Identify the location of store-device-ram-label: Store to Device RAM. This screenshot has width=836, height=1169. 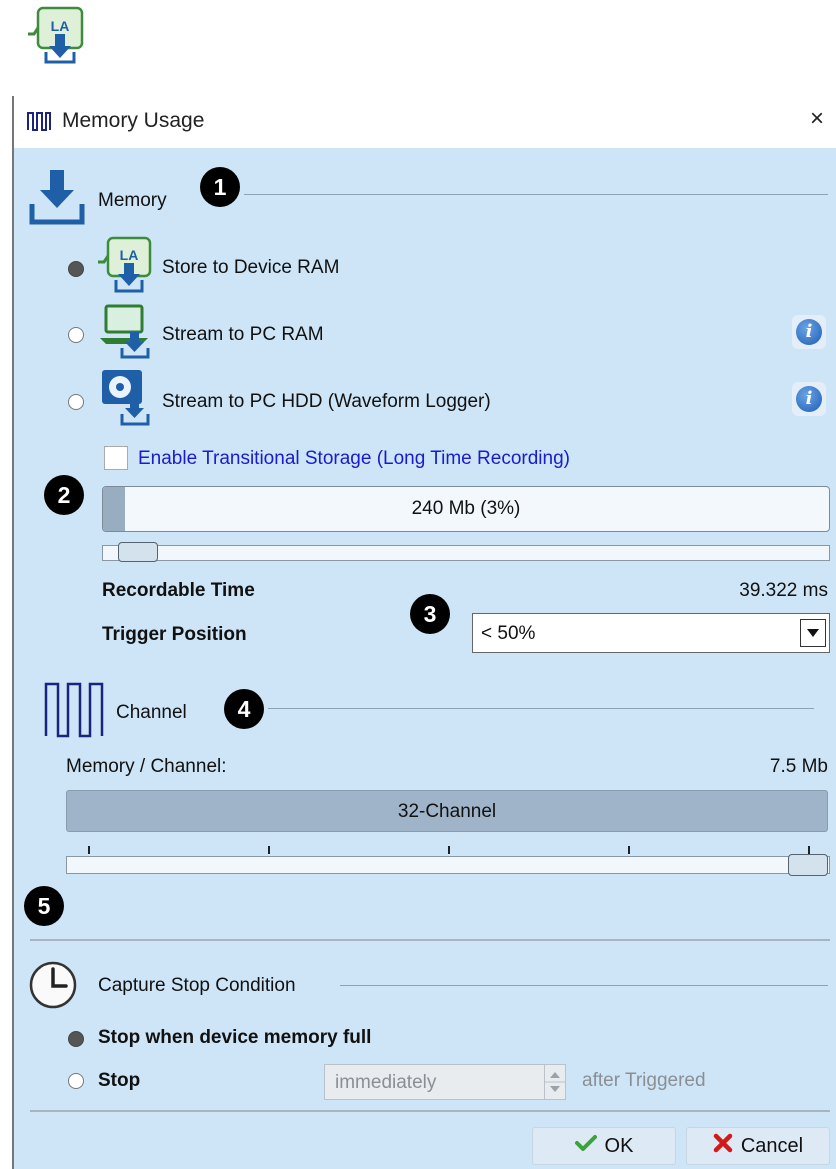
(251, 267).